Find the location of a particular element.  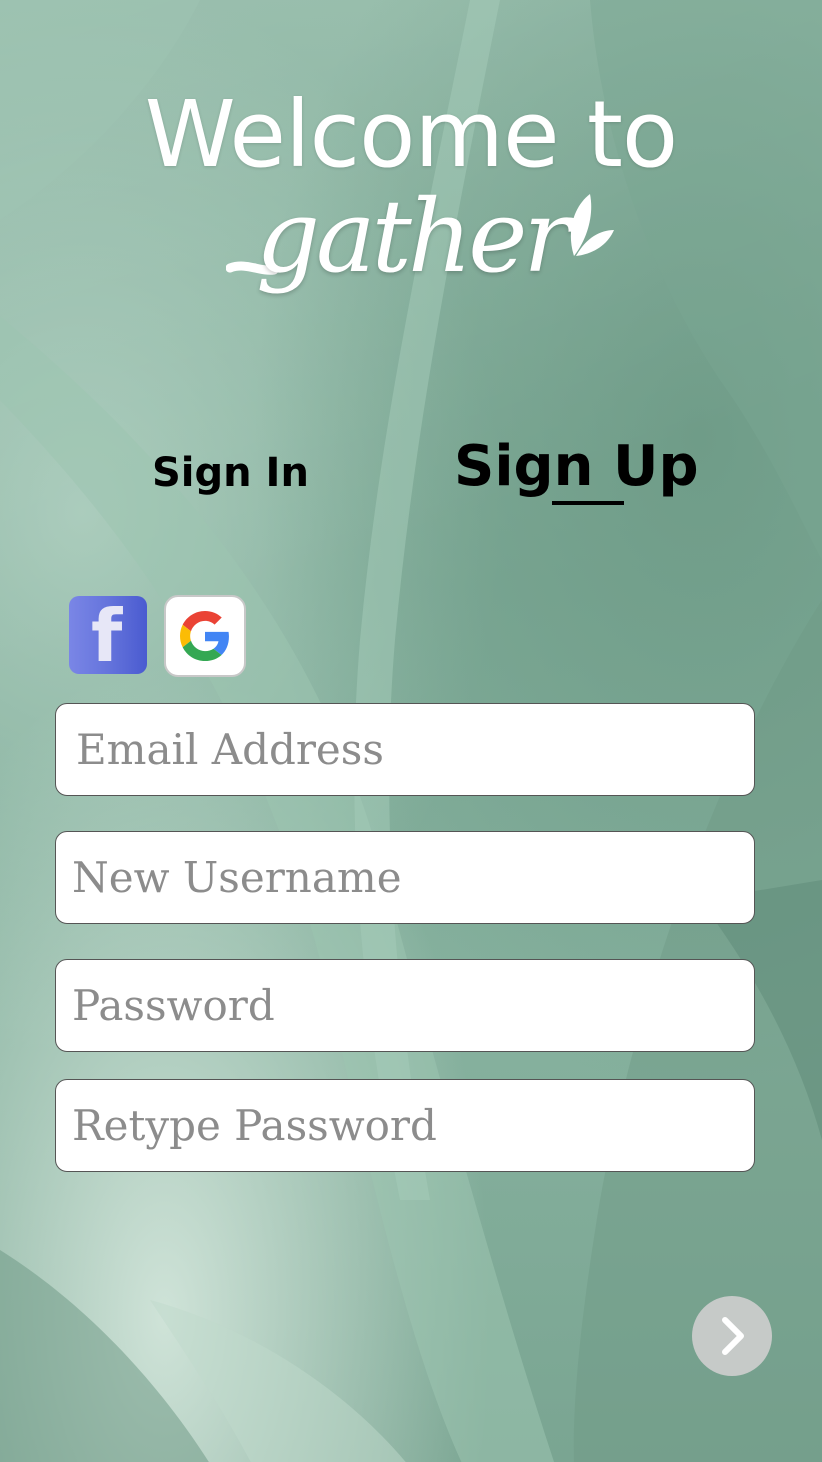

facebook-icon: f is located at coordinates (107, 636).